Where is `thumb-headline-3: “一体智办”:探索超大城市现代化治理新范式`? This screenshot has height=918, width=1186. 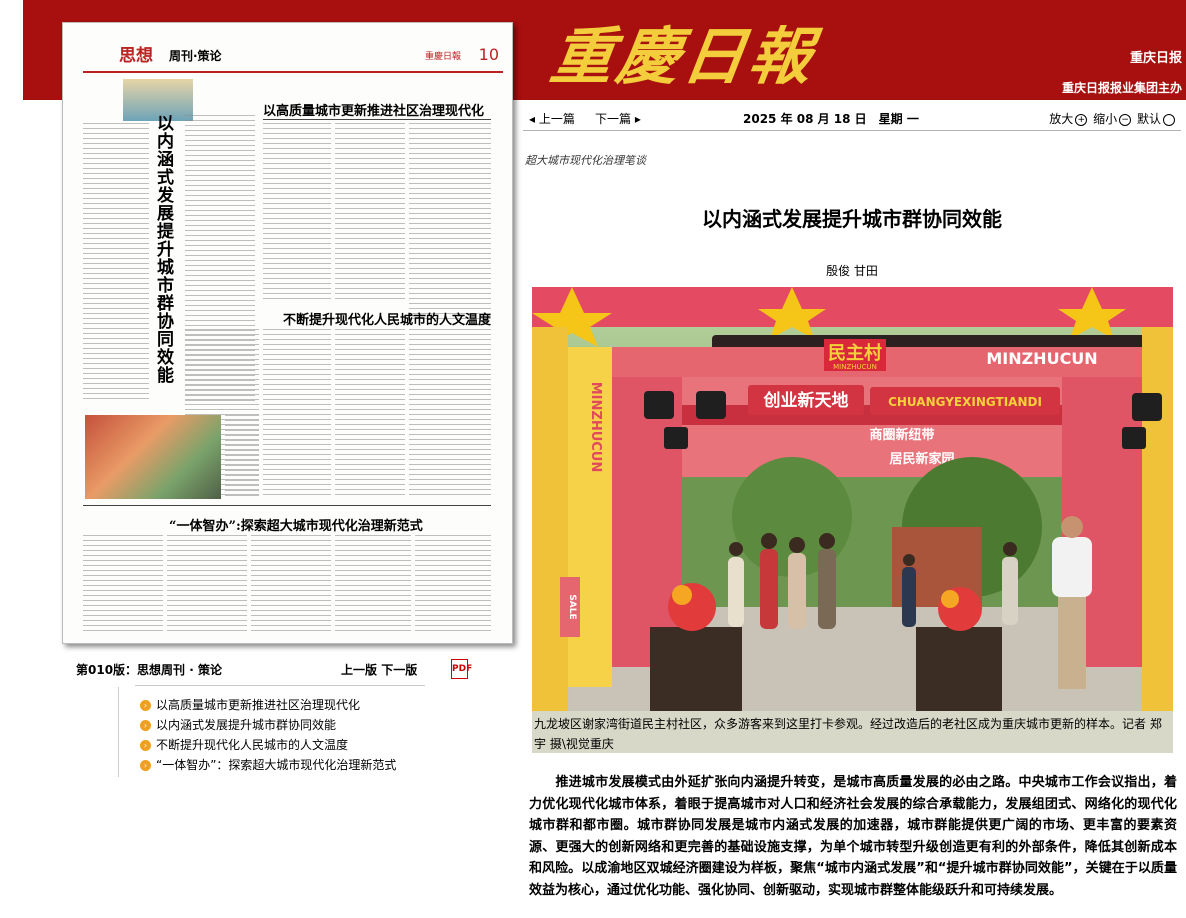 thumb-headline-3: “一体智办”:探索超大城市现代化治理新范式 is located at coordinates (296, 524).